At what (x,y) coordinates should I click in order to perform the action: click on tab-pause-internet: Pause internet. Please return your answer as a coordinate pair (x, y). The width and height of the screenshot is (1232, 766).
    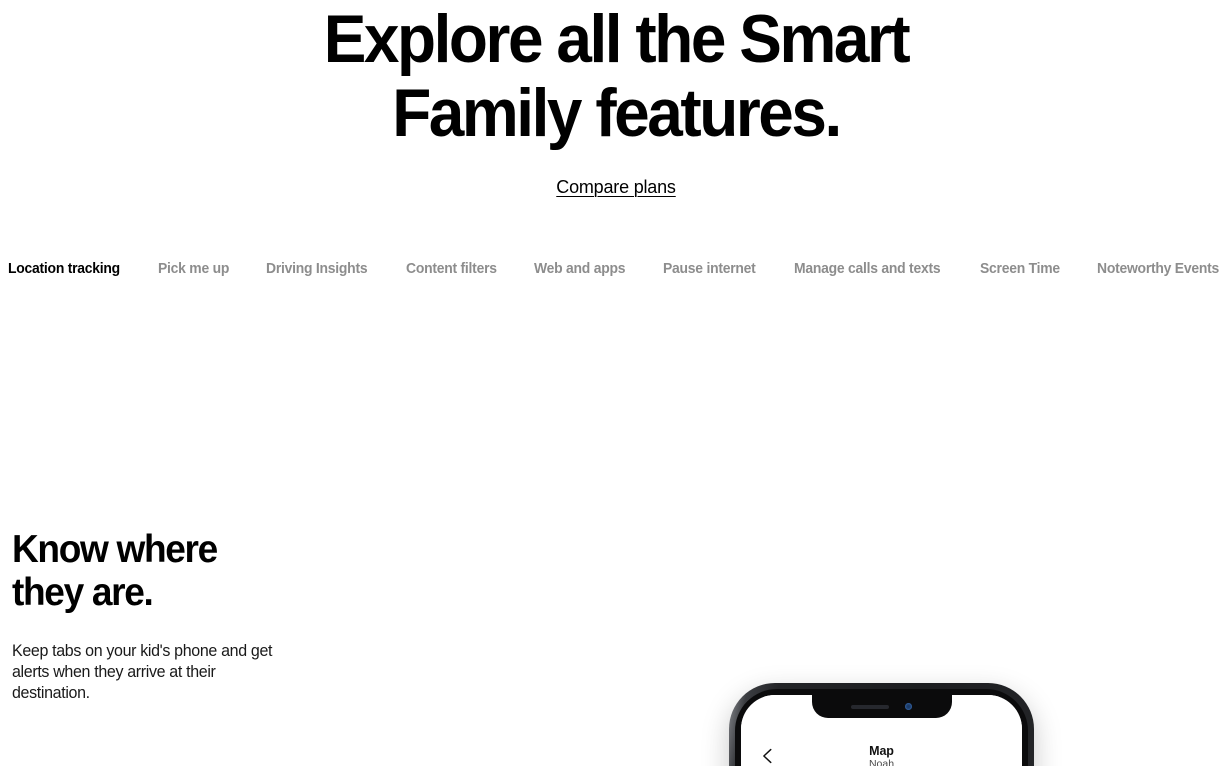
    Looking at the image, I should click on (709, 269).